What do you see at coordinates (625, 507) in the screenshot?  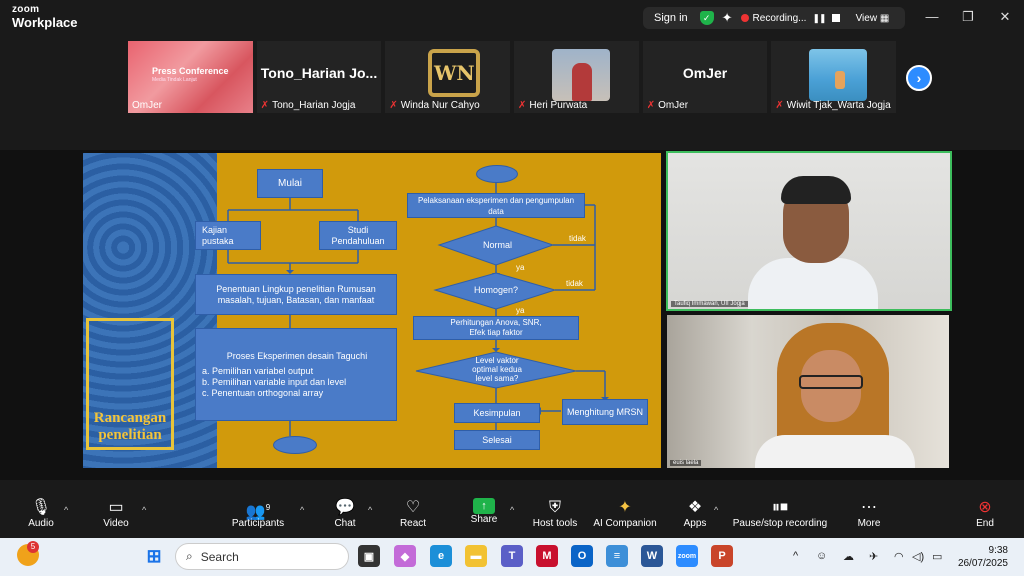 I see `sparkle-icon: ✦` at bounding box center [625, 507].